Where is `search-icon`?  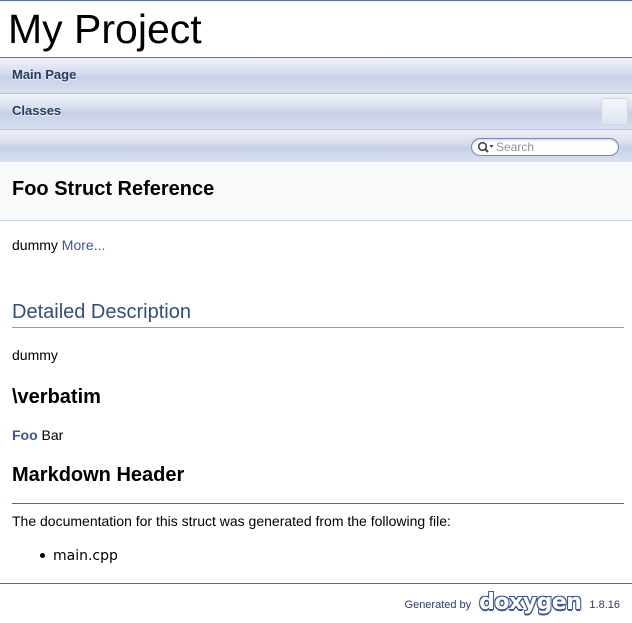 search-icon is located at coordinates (486, 147).